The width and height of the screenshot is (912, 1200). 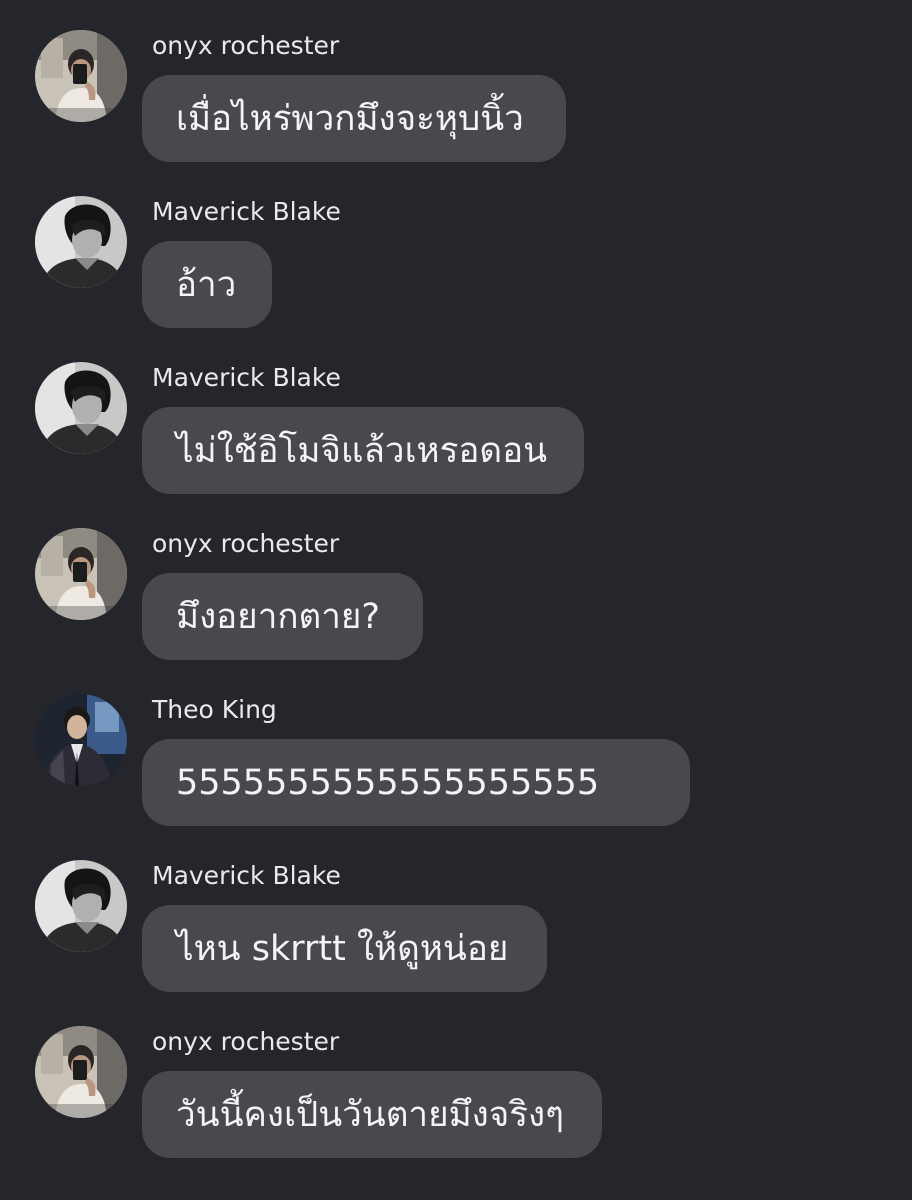 I want to click on message-bubble: ไม่ใช้อิโมจิแล้วเหรอดอน, so click(x=363, y=450).